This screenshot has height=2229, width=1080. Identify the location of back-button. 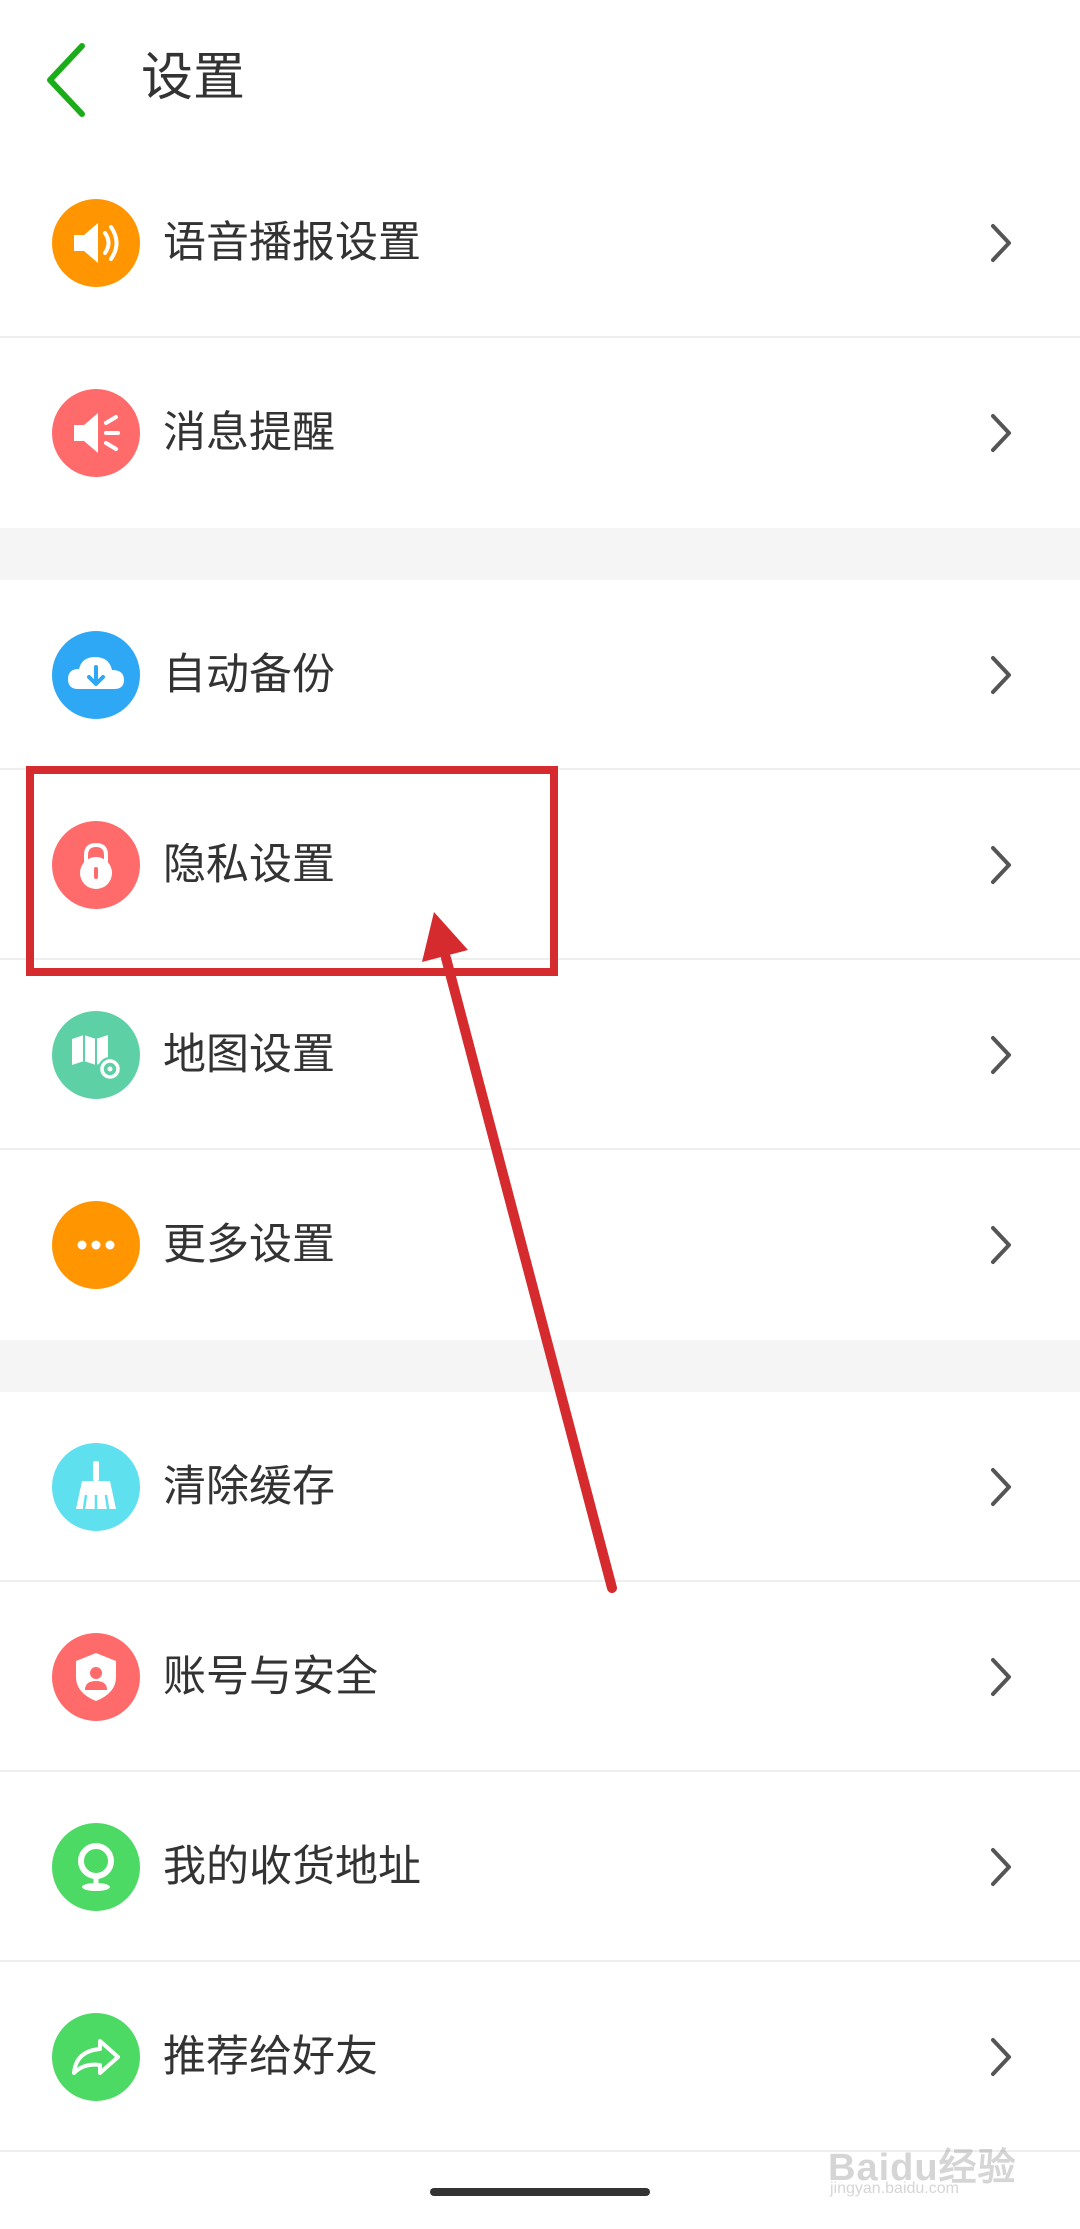
(68, 80).